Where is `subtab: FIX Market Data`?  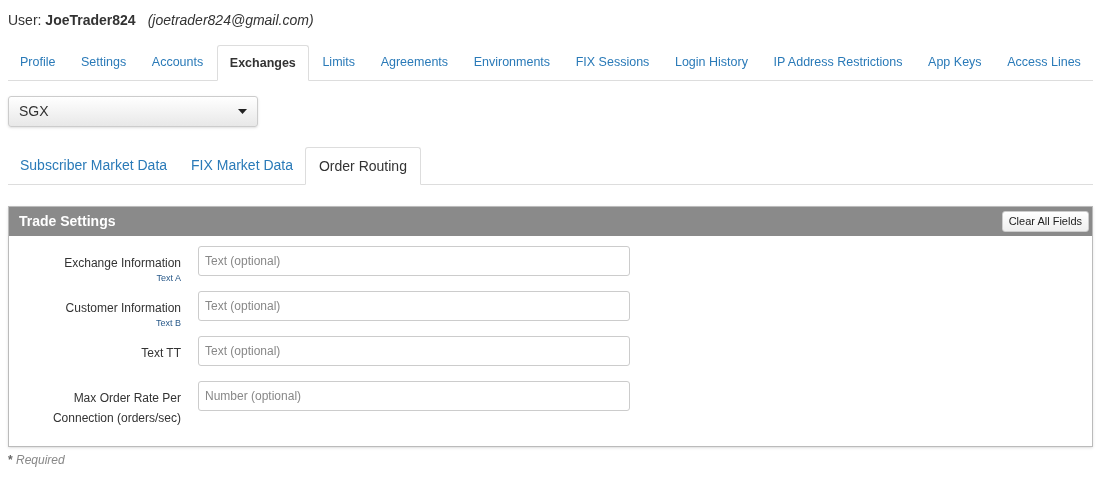
subtab: FIX Market Data is located at coordinates (242, 165).